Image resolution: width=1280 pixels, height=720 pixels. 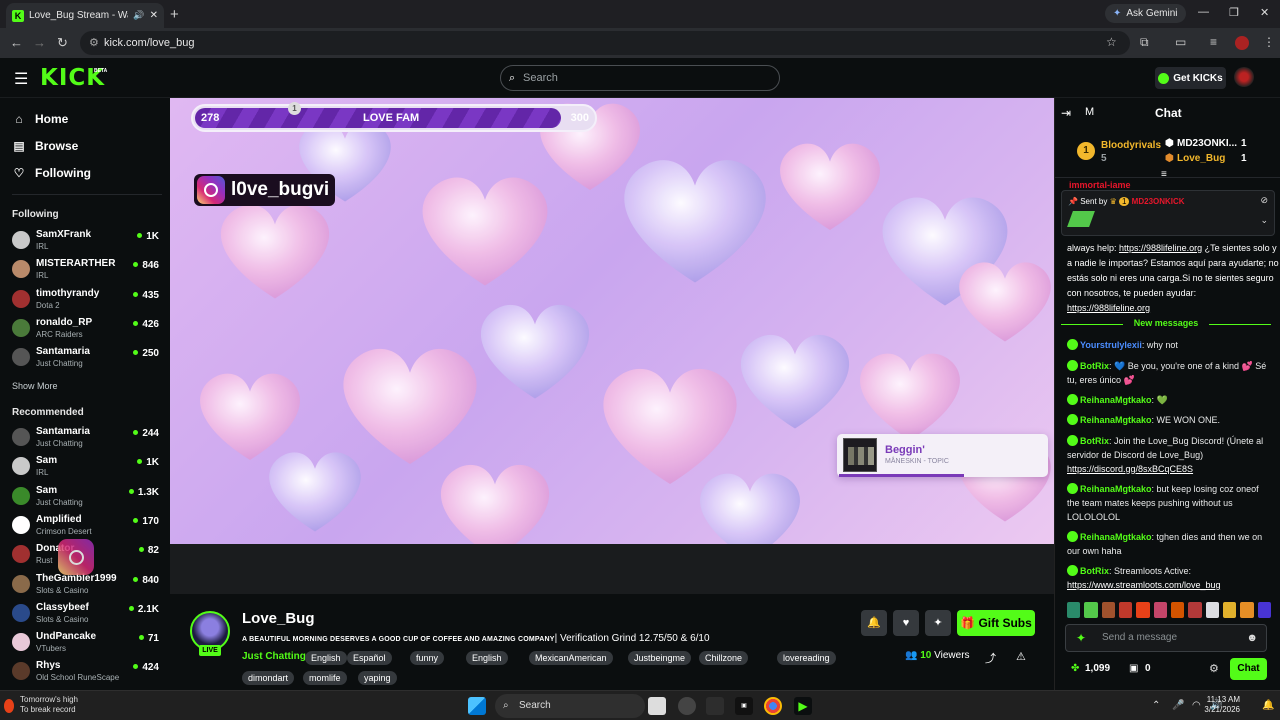 What do you see at coordinates (477, 706) in the screenshot?
I see `windows-start-icon` at bounding box center [477, 706].